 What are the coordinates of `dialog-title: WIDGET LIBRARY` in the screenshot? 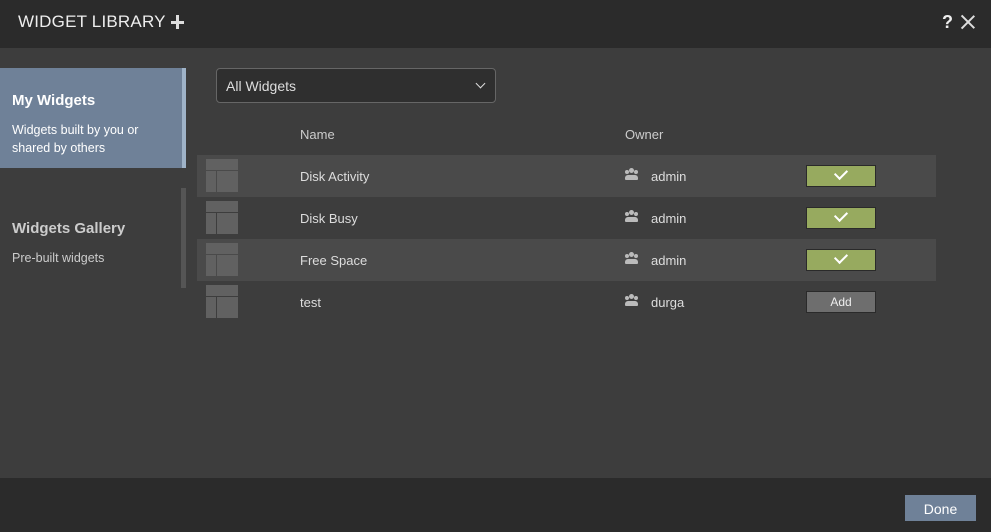 It's located at (92, 21).